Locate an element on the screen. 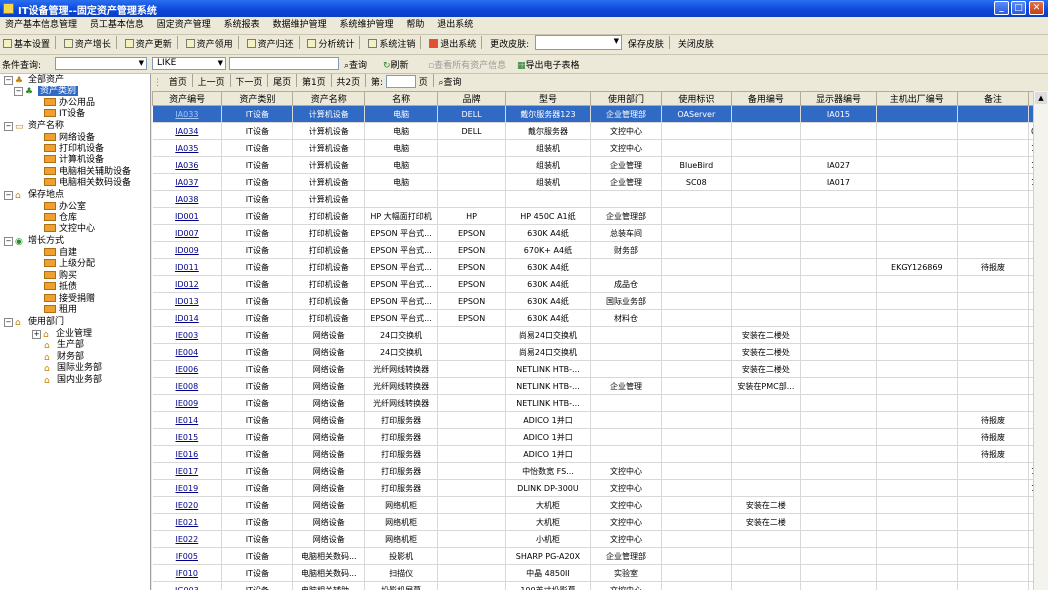 The image size is (1048, 590). table-row: IE022 IT设备 网络设备 网络机柜 小机柜 文控中心 is located at coordinates (600, 539).